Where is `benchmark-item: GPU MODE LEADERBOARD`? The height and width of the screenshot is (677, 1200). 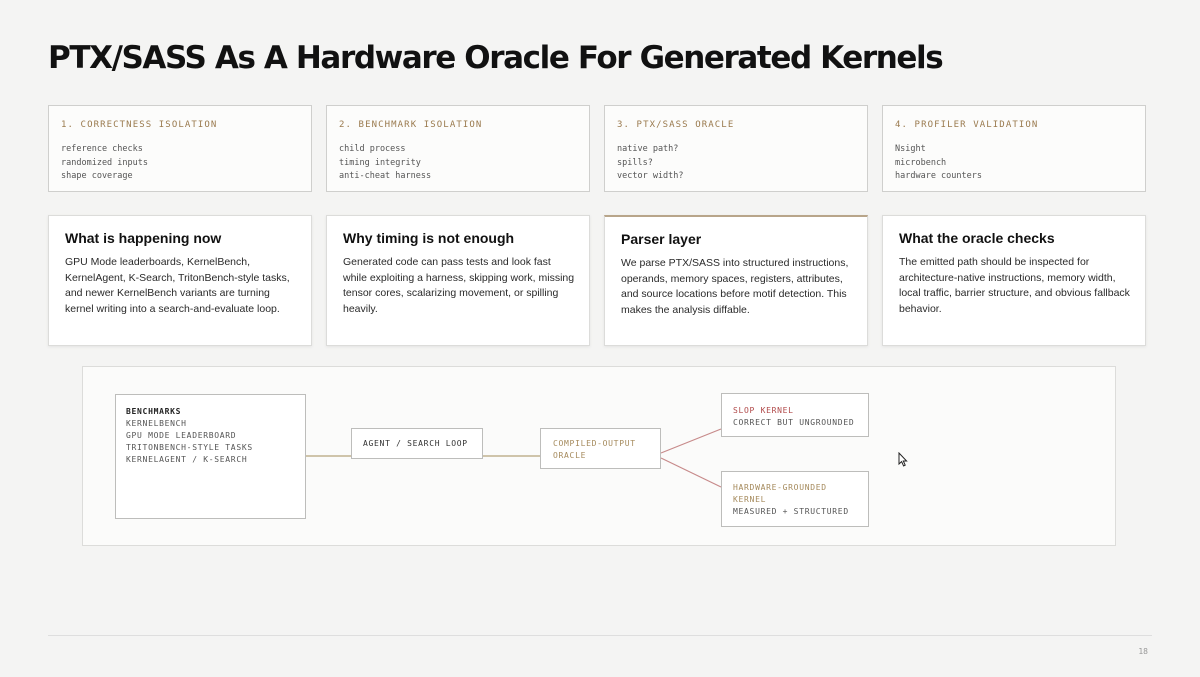 benchmark-item: GPU MODE LEADERBOARD is located at coordinates (181, 435).